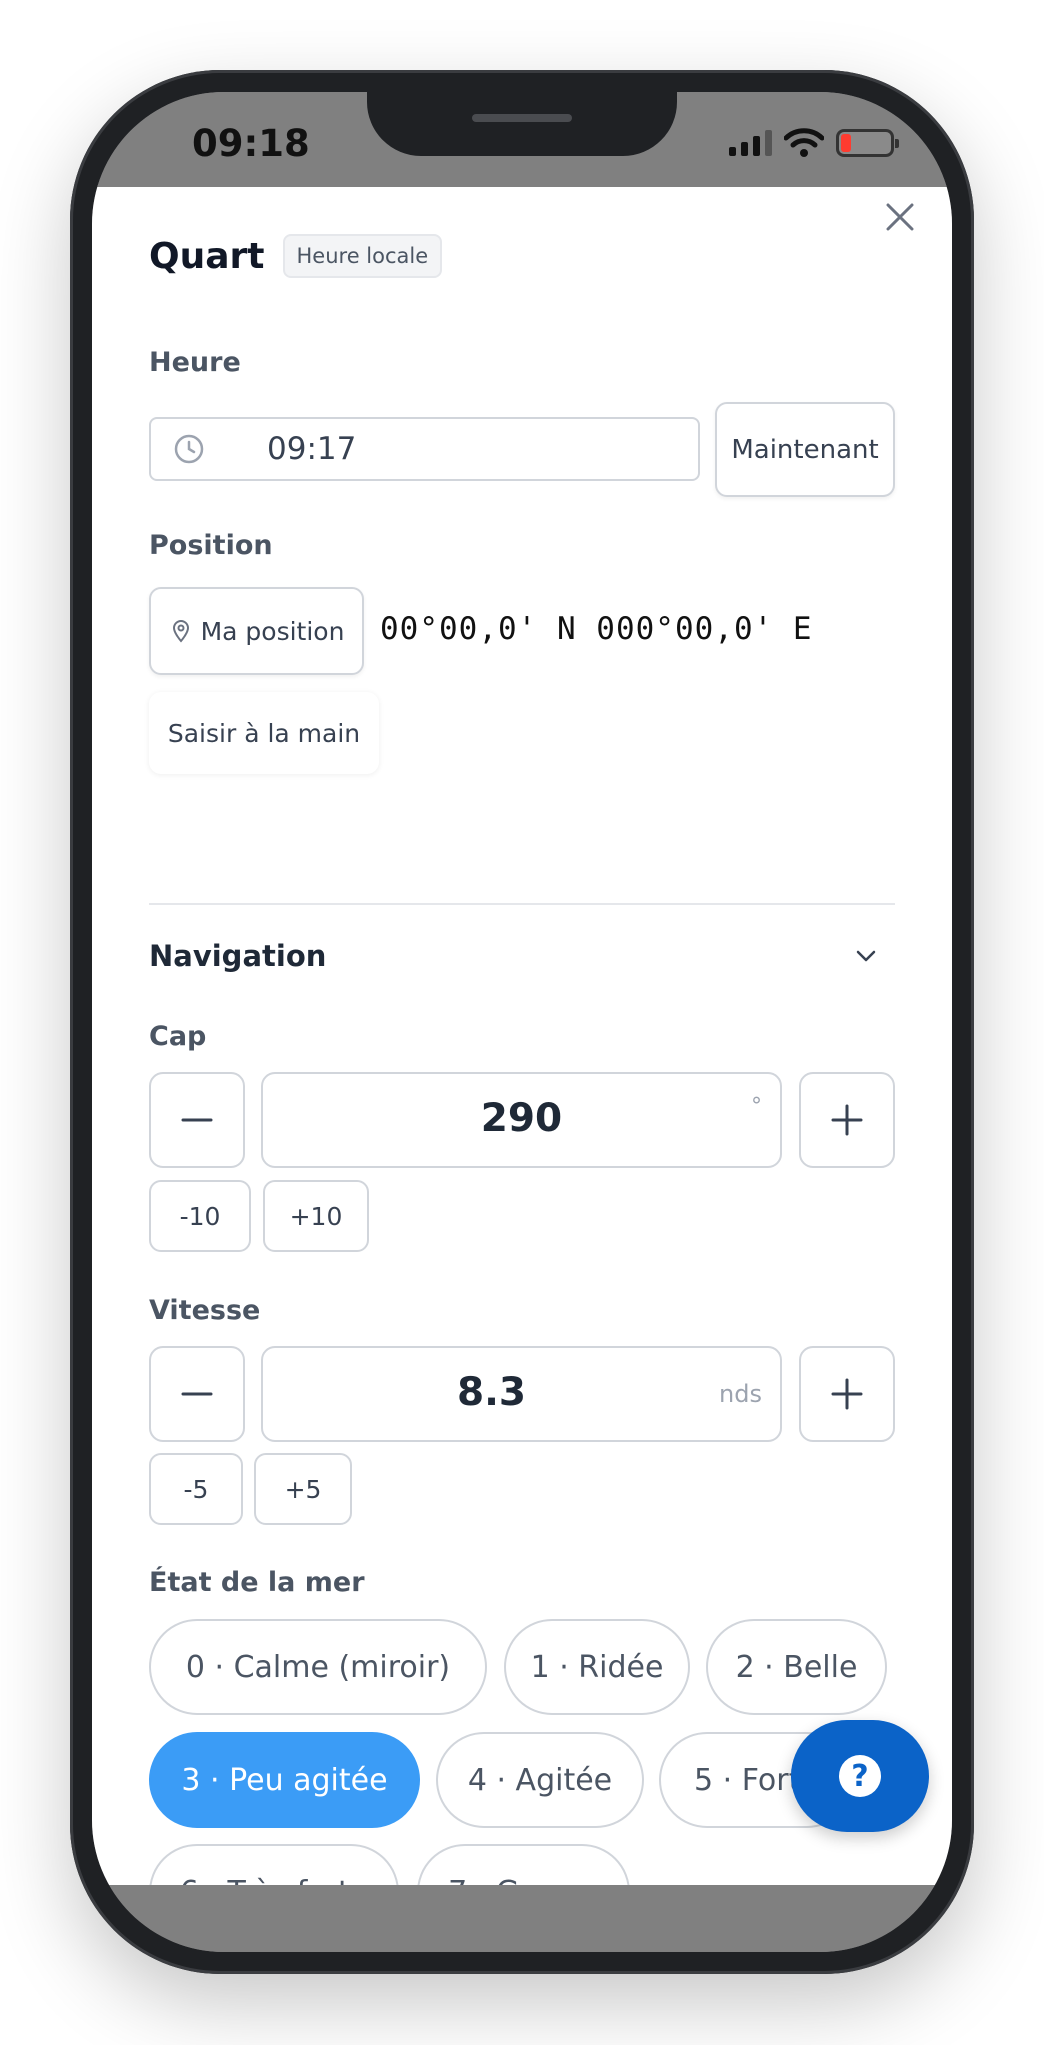 The image size is (1044, 2045). Describe the element at coordinates (424, 449) in the screenshot. I see `time-input: 09:17` at that location.